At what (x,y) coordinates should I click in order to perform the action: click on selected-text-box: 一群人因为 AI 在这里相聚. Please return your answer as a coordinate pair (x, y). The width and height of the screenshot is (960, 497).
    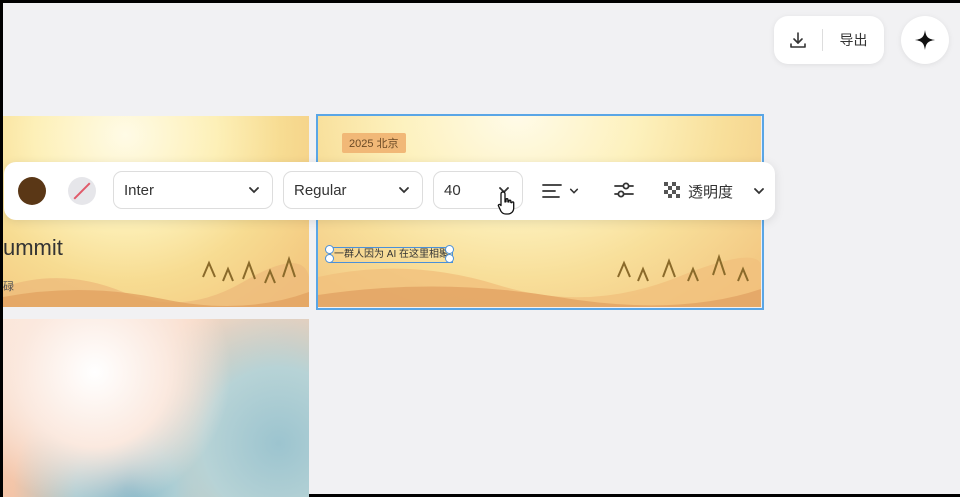
    Looking at the image, I should click on (391, 255).